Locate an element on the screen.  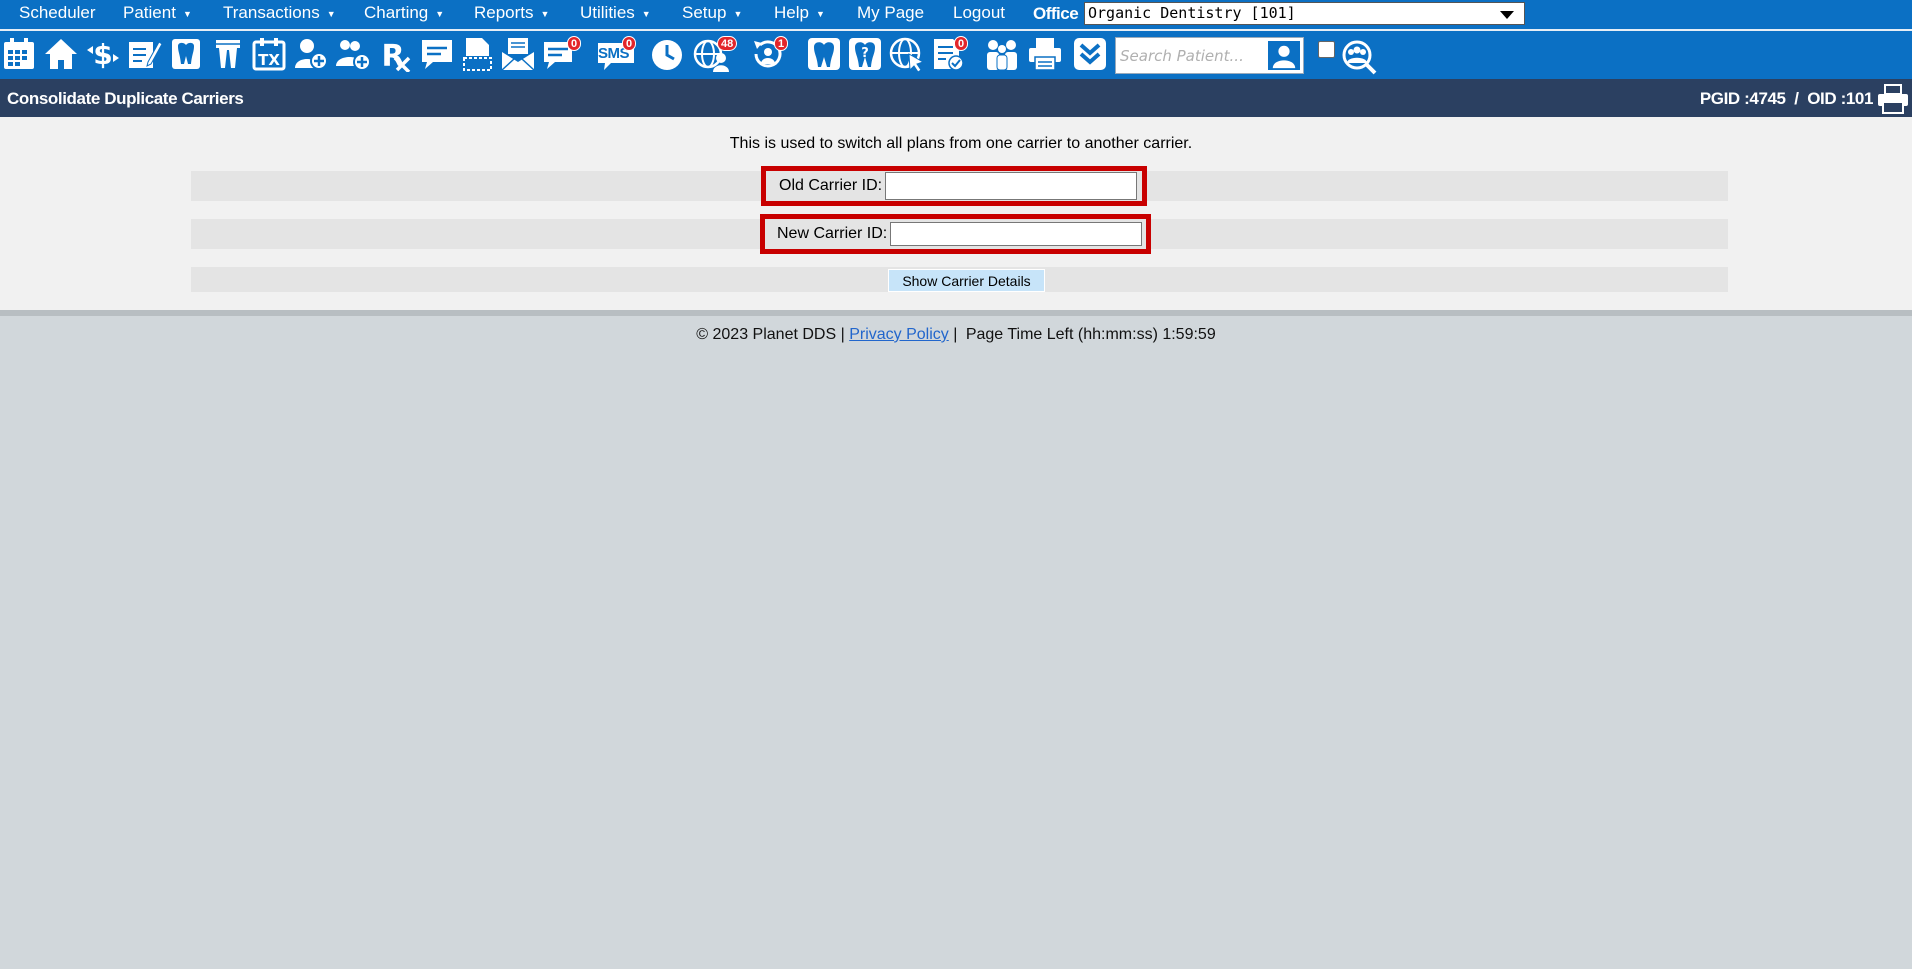
calendar-icon is located at coordinates (19, 54).